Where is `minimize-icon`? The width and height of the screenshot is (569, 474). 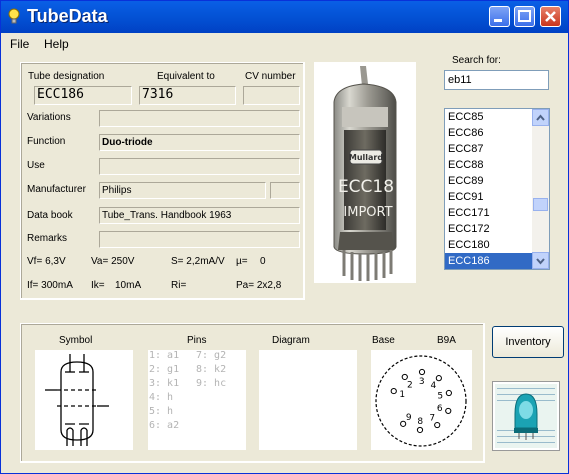 minimize-icon is located at coordinates (498, 20).